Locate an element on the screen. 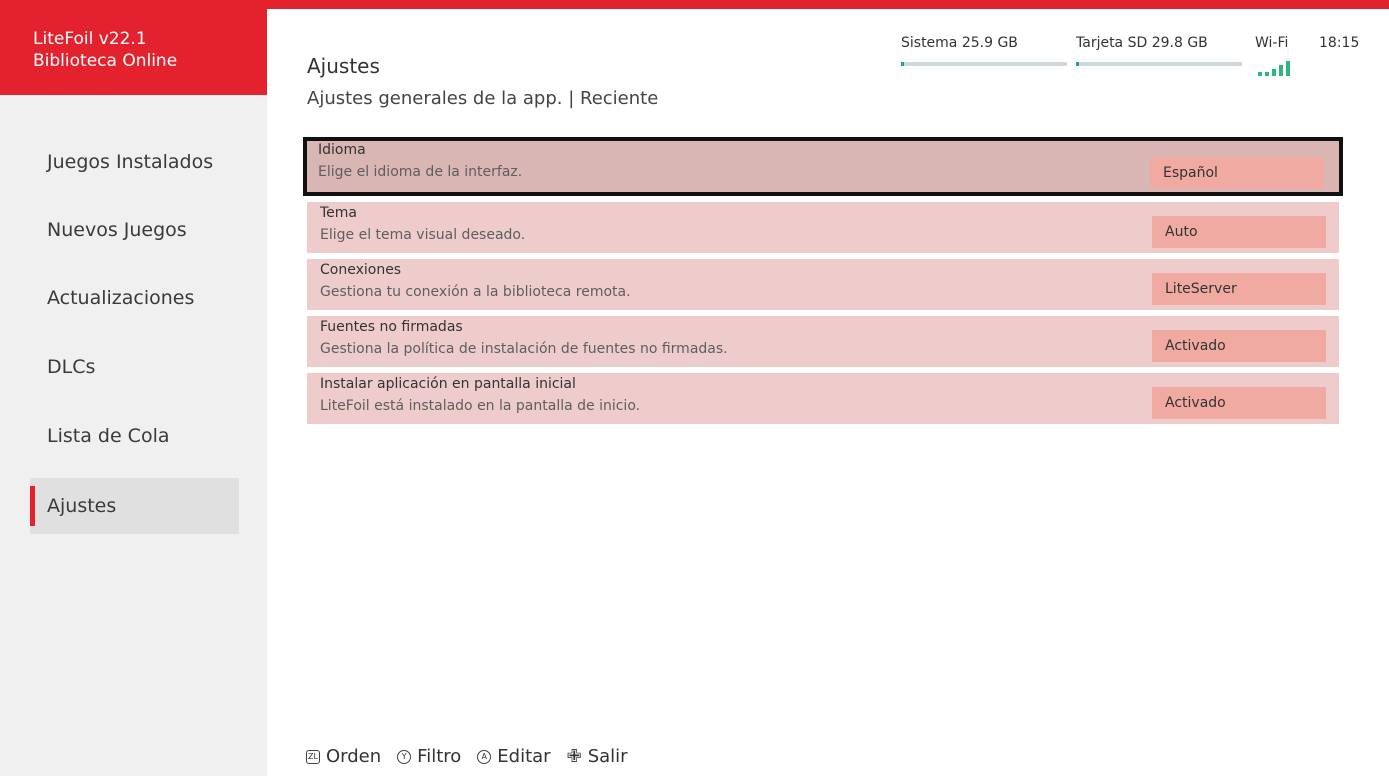 The width and height of the screenshot is (1389, 776). system-storage-fill is located at coordinates (903, 64).